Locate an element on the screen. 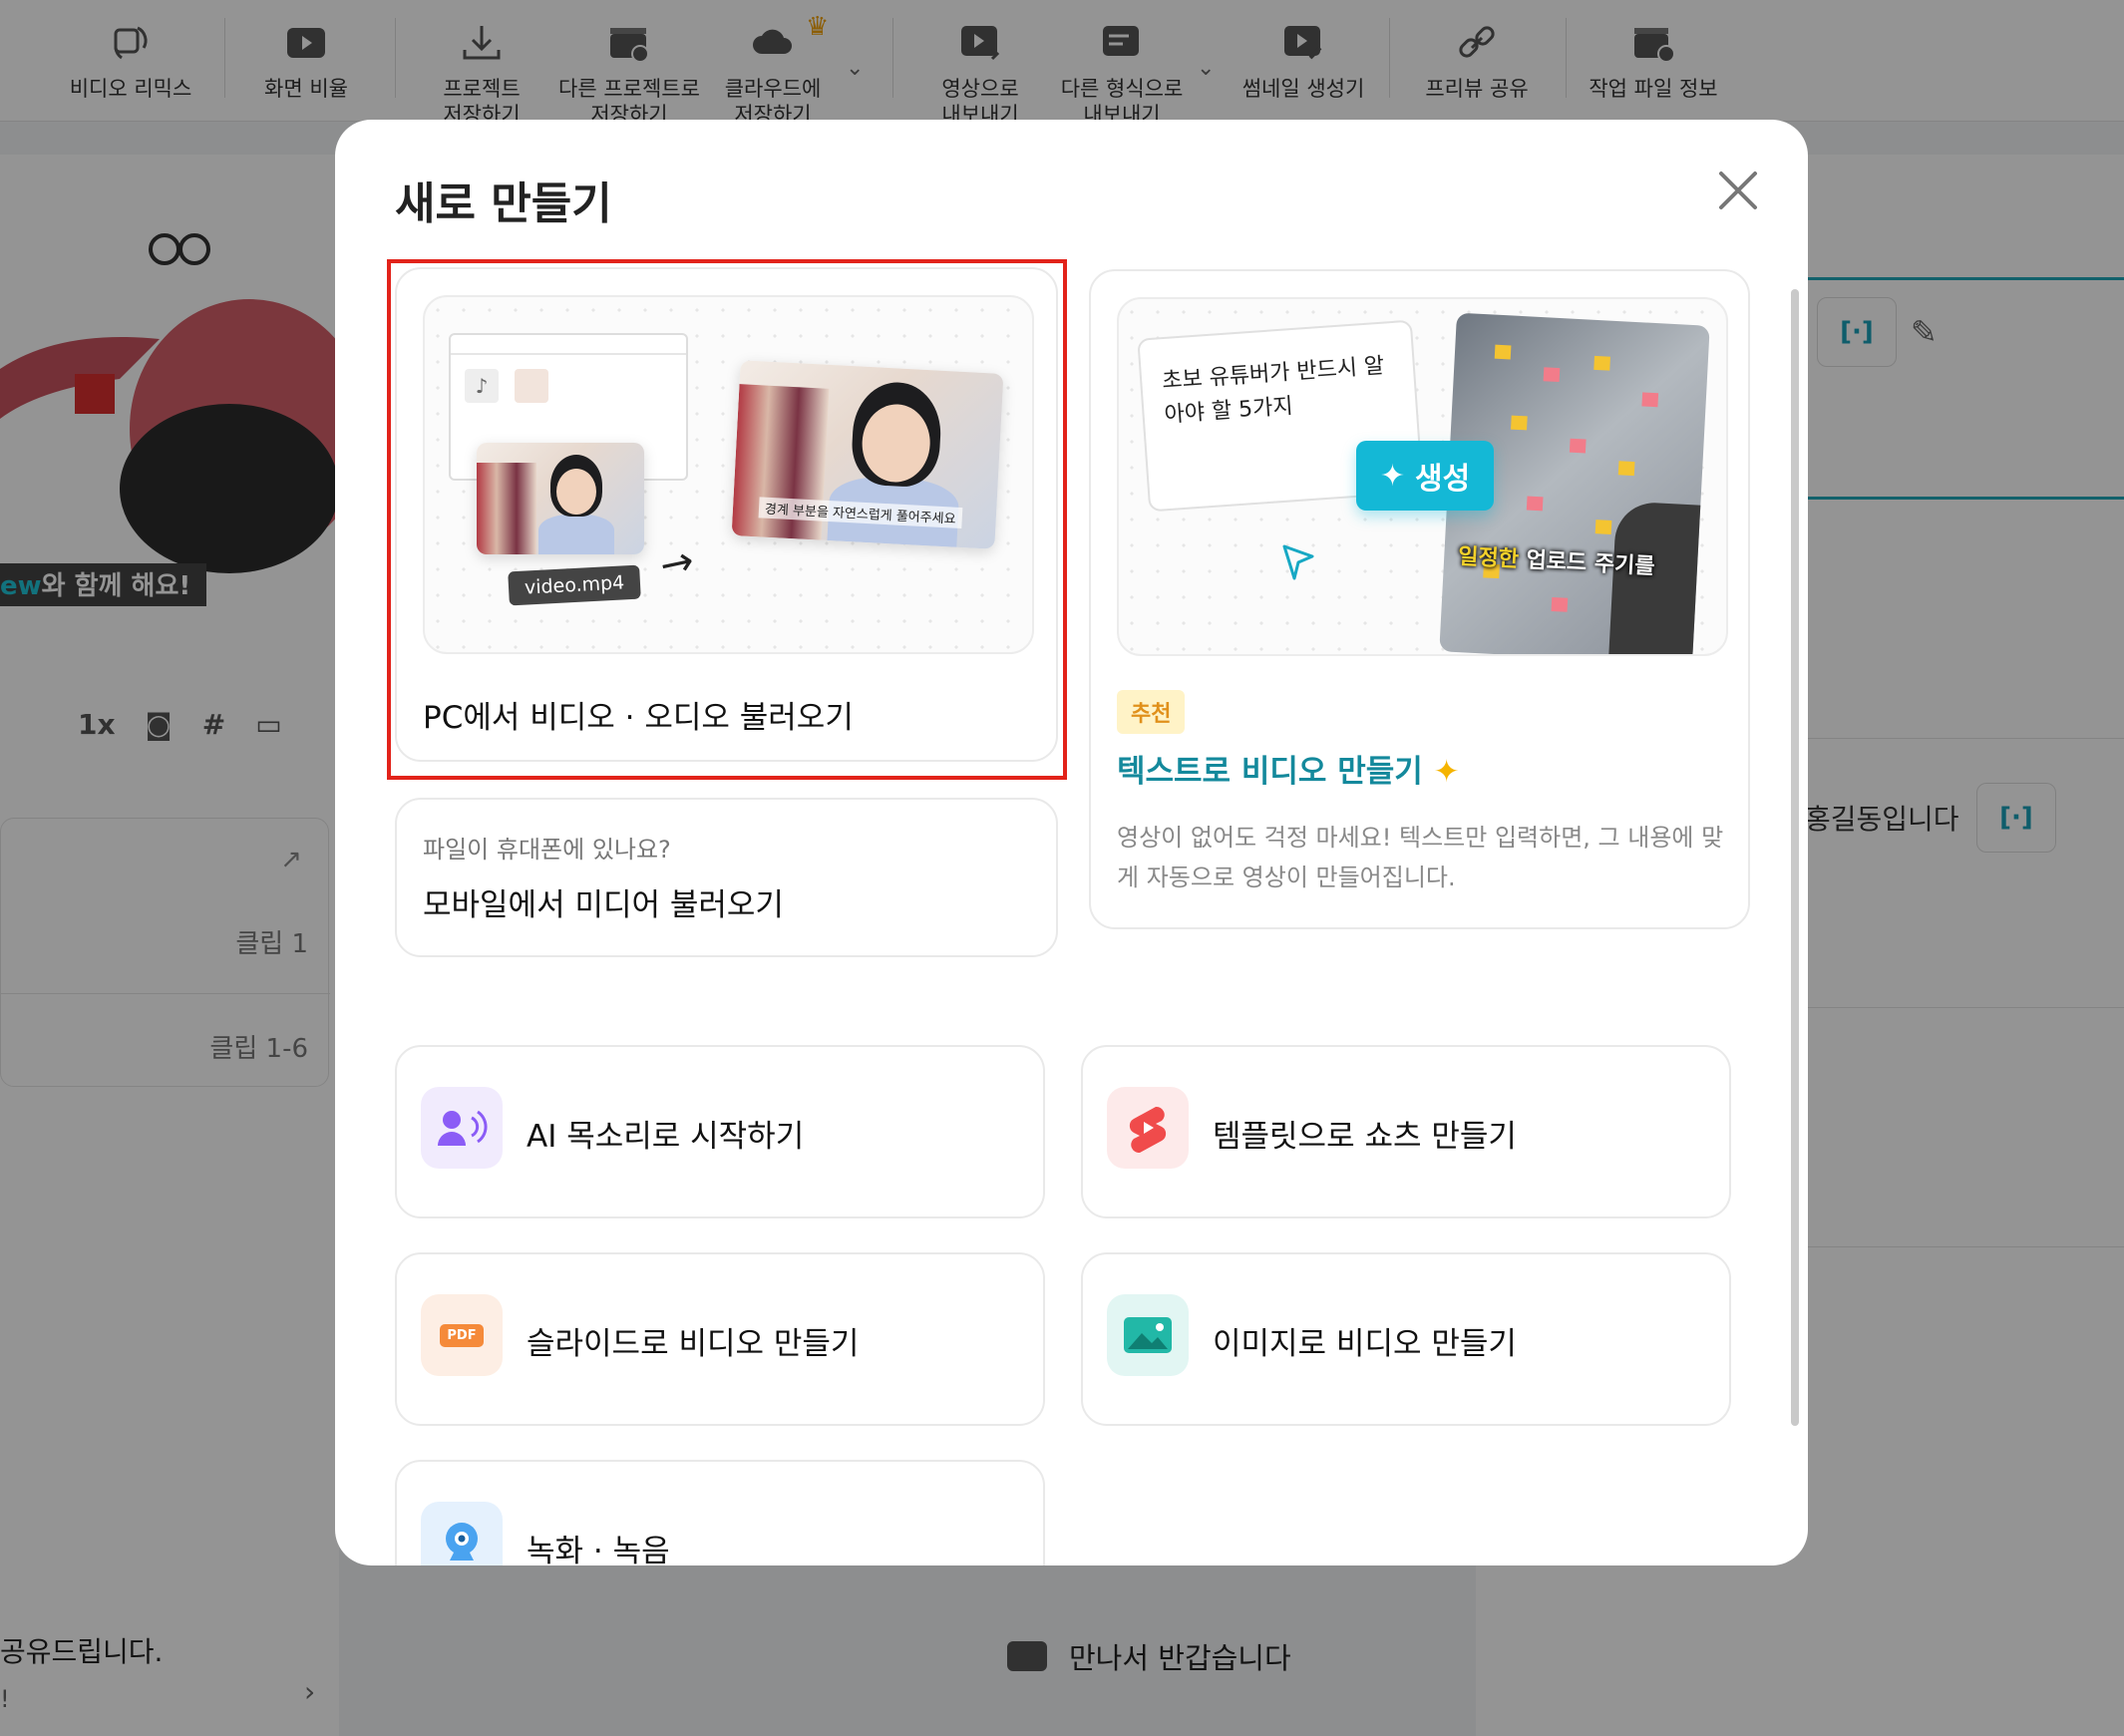 The width and height of the screenshot is (2124, 1736). modal-title: 새로 만들기 is located at coordinates (503, 203).